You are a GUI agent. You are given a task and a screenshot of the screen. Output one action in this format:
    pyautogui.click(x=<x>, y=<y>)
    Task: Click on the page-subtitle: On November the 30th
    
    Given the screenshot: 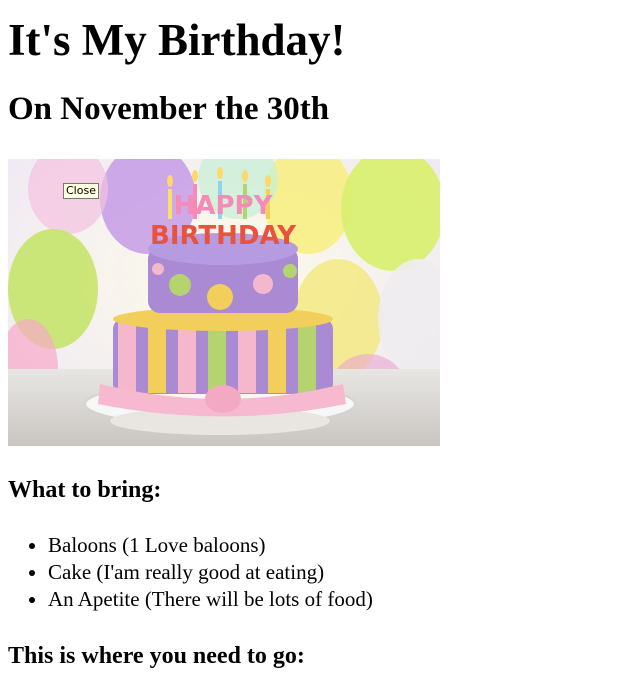 What is the action you would take?
    pyautogui.click(x=169, y=109)
    